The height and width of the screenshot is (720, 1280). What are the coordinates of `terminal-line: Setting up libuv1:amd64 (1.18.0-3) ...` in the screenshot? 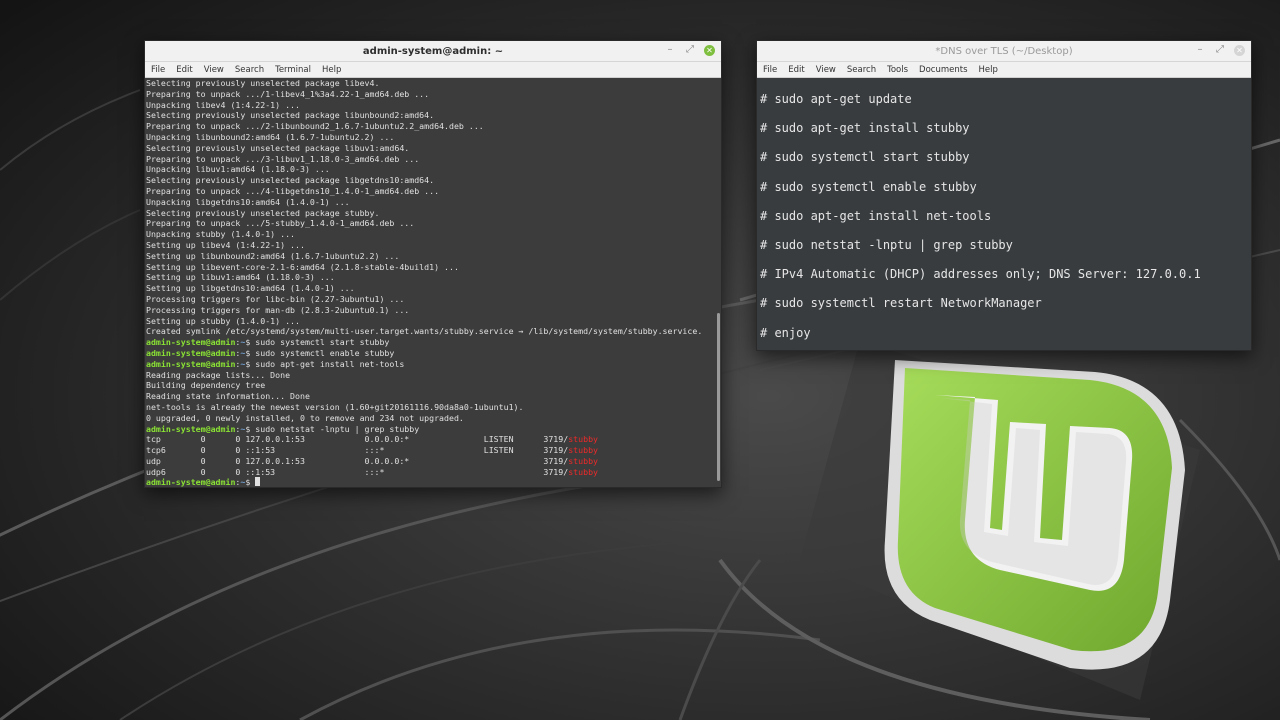 It's located at (433, 277).